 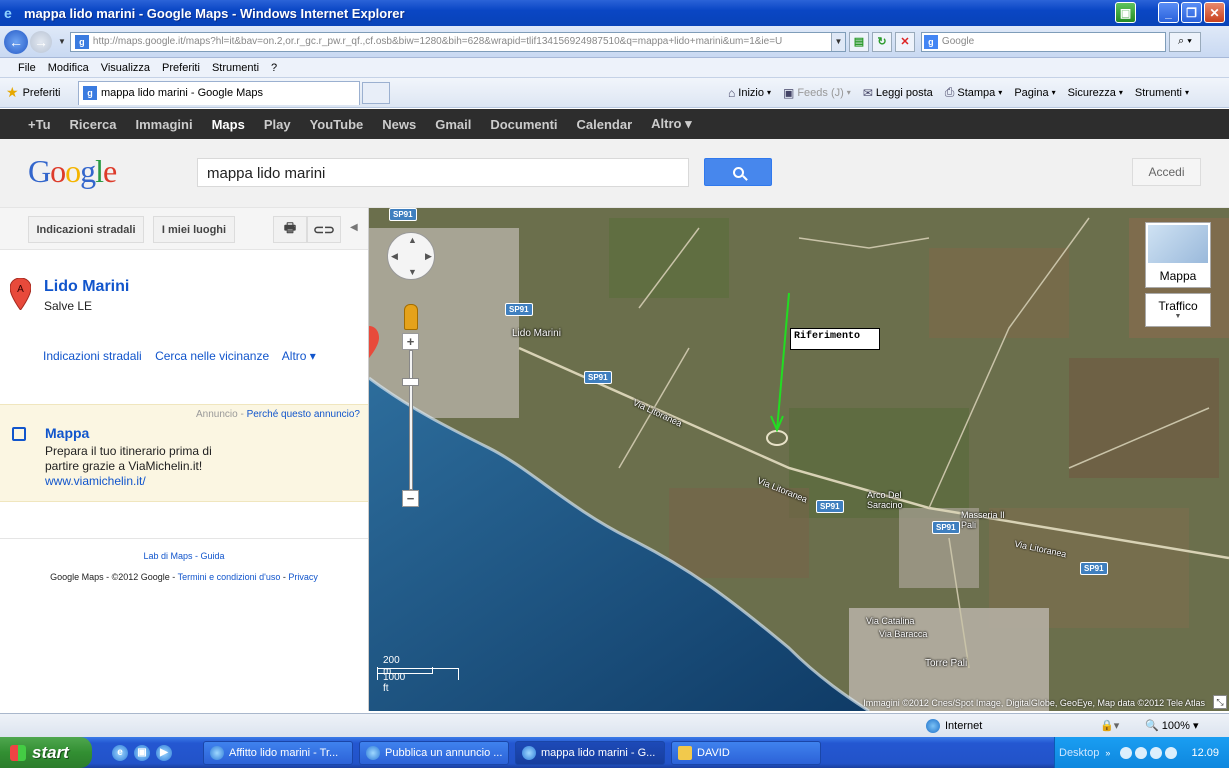 What do you see at coordinates (671, 124) in the screenshot?
I see `gbar-more: Altro ▾` at bounding box center [671, 124].